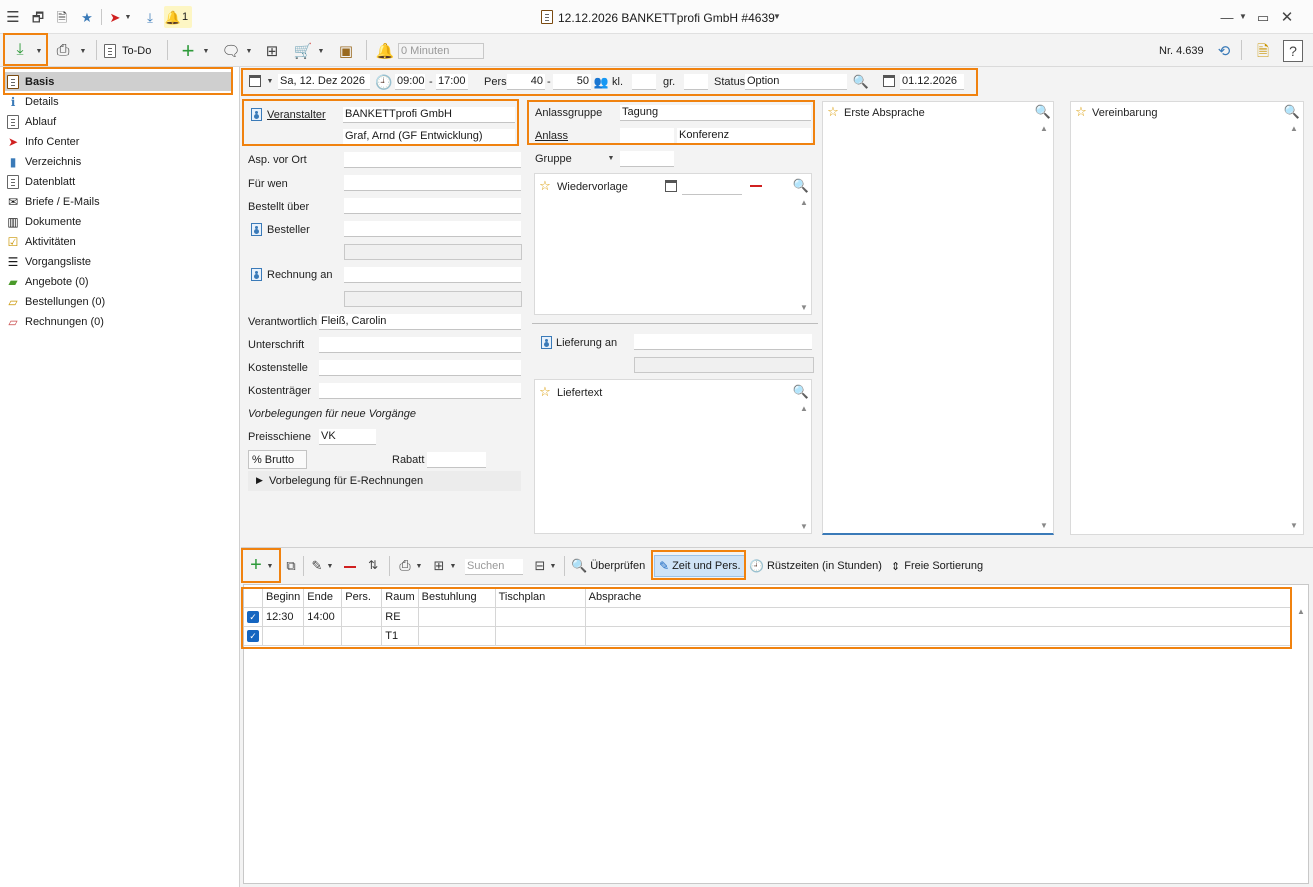 The height and width of the screenshot is (887, 1313). What do you see at coordinates (115, 17) in the screenshot?
I see `compass-icon: ➤` at bounding box center [115, 17].